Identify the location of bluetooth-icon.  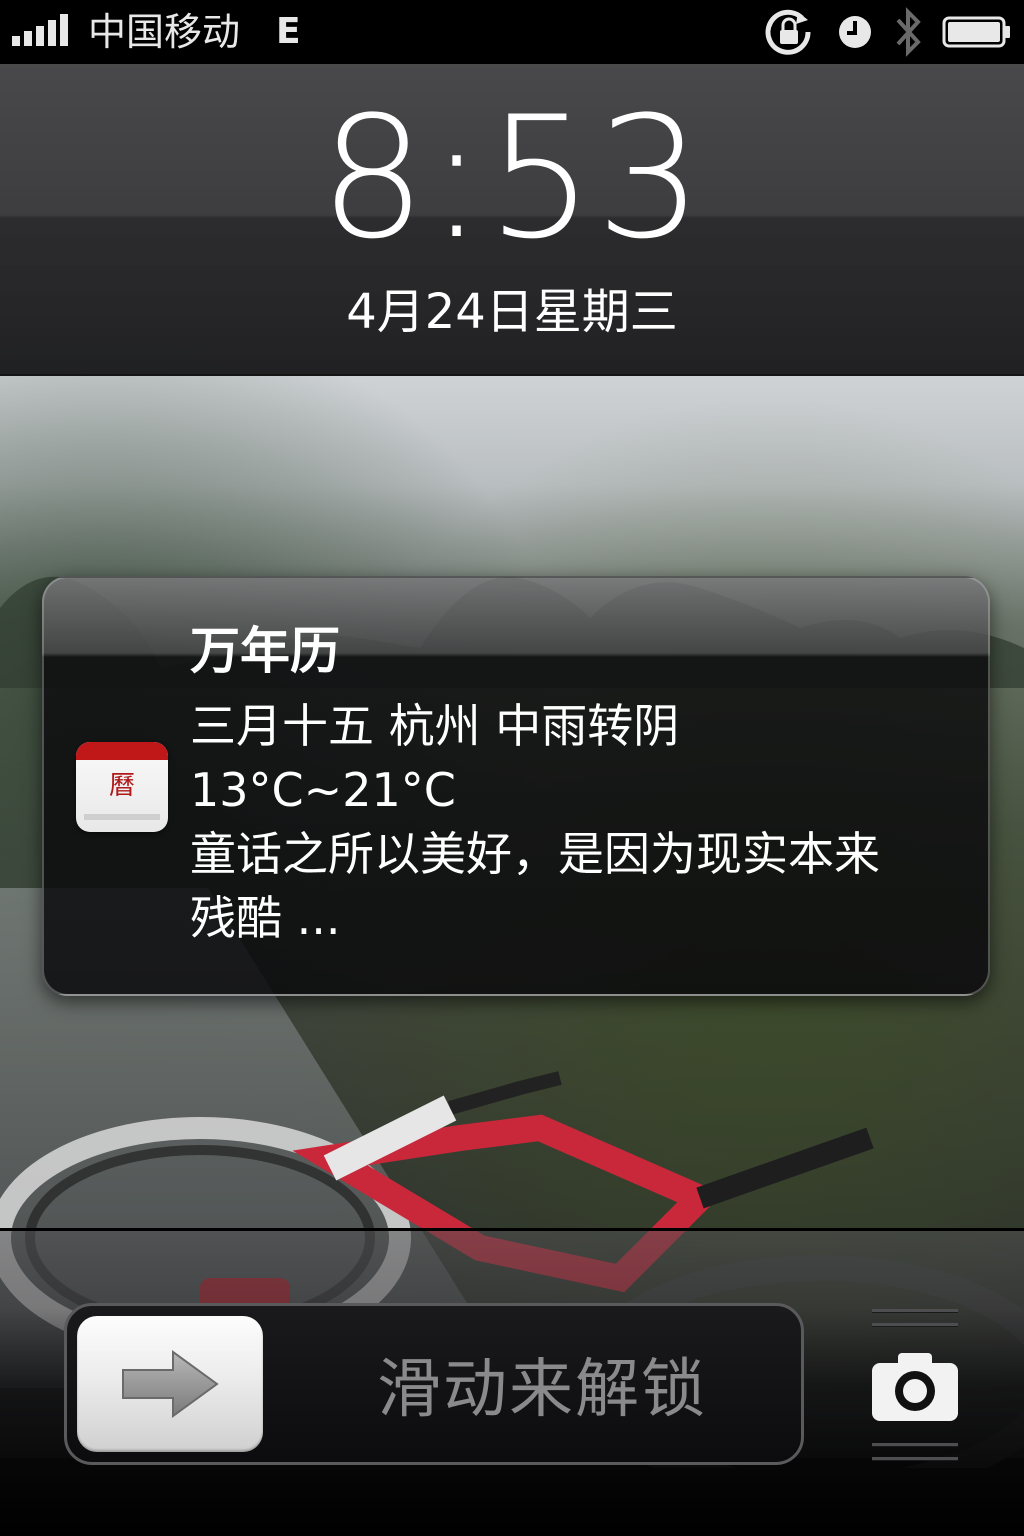
(908, 32).